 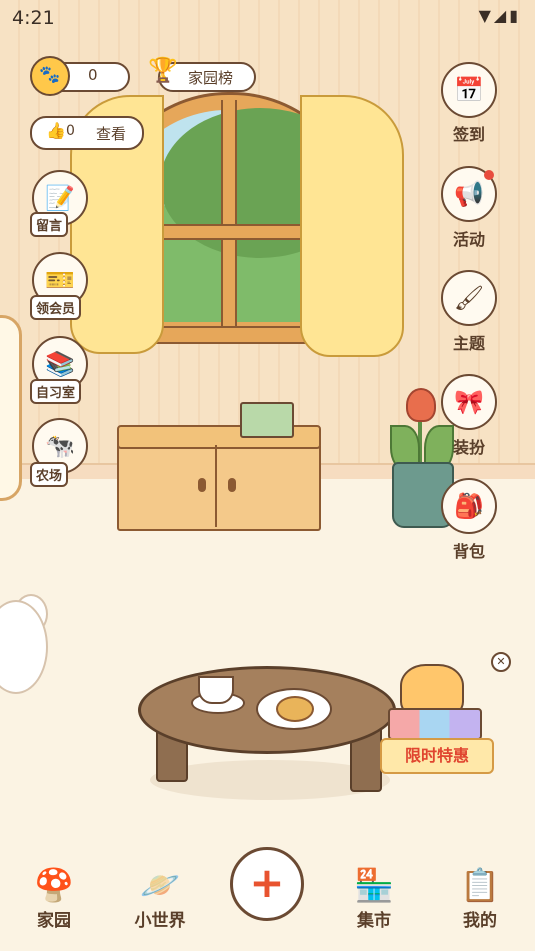 I want to click on mushroom-house-icon: 🍄, so click(x=54, y=885).